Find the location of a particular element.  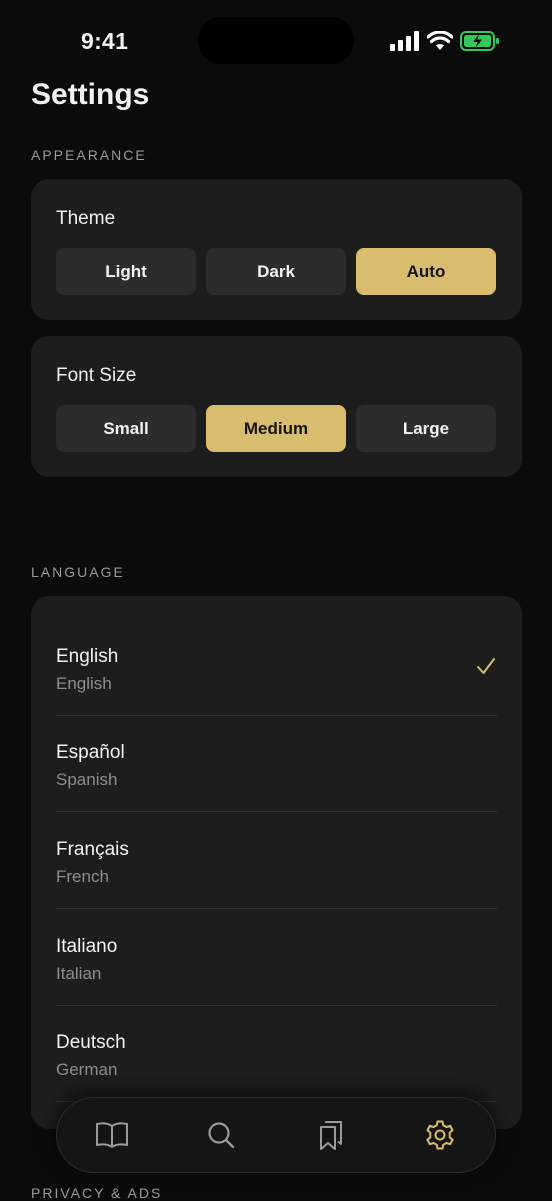

font-size-option-small: Small is located at coordinates (126, 428).